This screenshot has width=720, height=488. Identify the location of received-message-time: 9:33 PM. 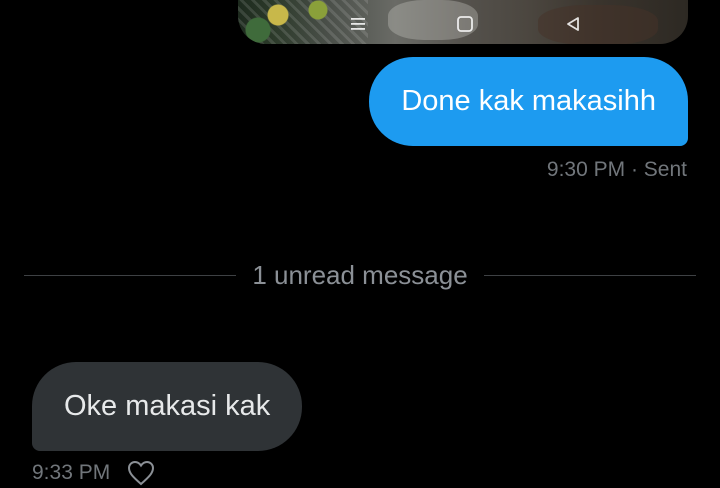
(71, 472).